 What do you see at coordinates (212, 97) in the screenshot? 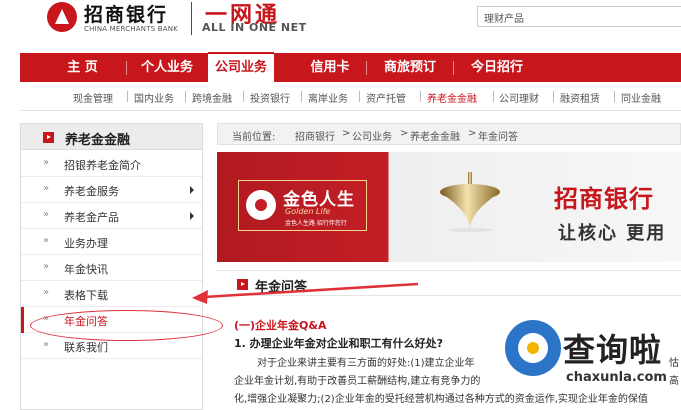
I see `subnav-cross-border: 跨境金融` at bounding box center [212, 97].